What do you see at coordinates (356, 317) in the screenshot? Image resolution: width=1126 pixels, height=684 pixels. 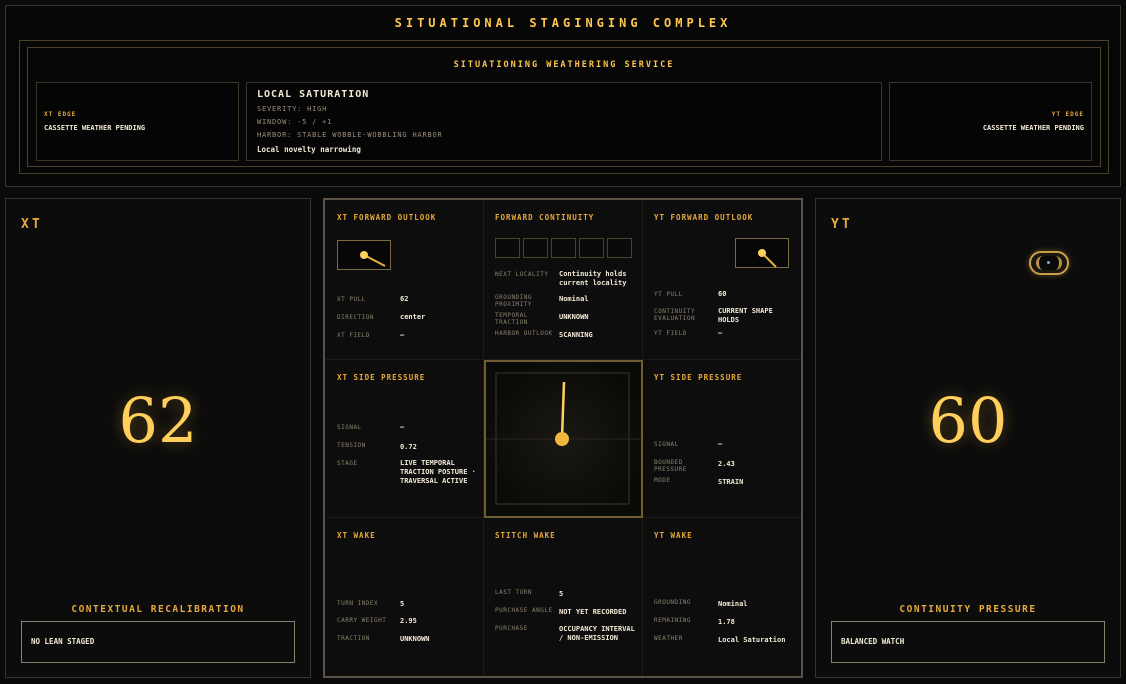 I see `xt-direction-label: DIRECTION` at bounding box center [356, 317].